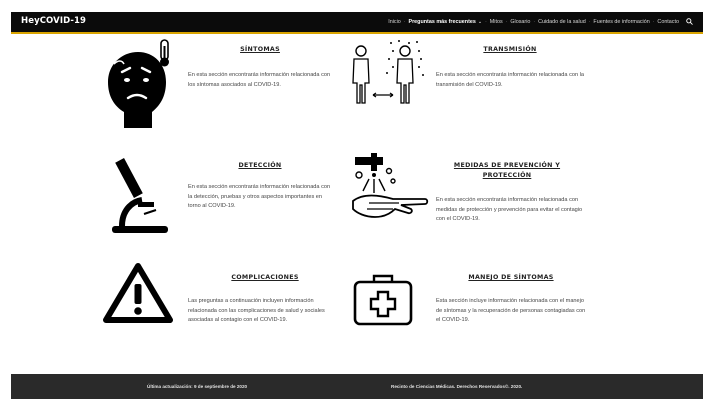 The height and width of the screenshot is (399, 704). What do you see at coordinates (562, 22) in the screenshot?
I see `nav-item-cuidado: Cuidado de la salud` at bounding box center [562, 22].